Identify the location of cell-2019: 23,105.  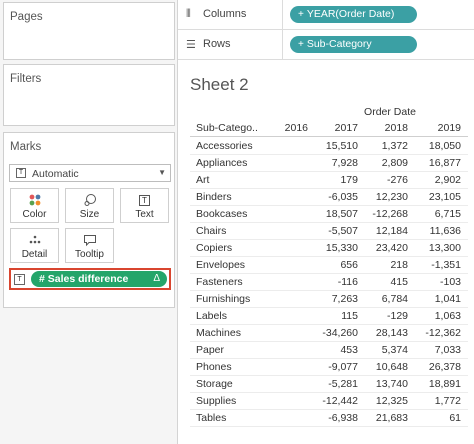
(444, 197).